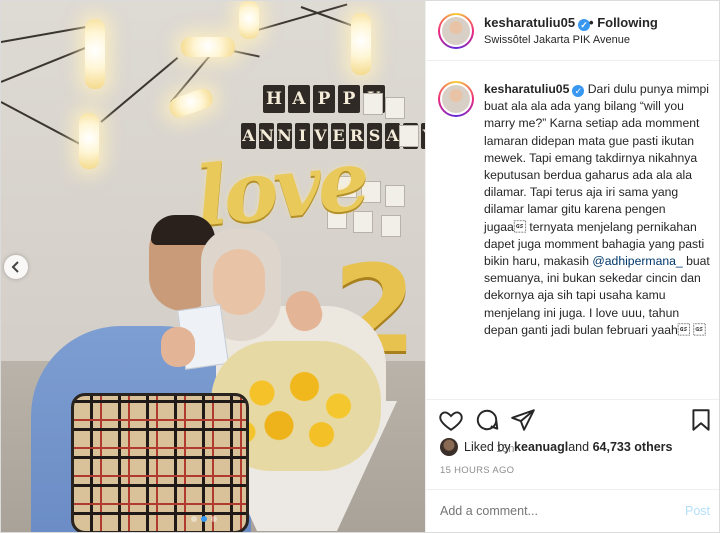 This screenshot has width=720, height=533. What do you see at coordinates (487, 447) in the screenshot?
I see `likes-prefix: Liked by` at bounding box center [487, 447].